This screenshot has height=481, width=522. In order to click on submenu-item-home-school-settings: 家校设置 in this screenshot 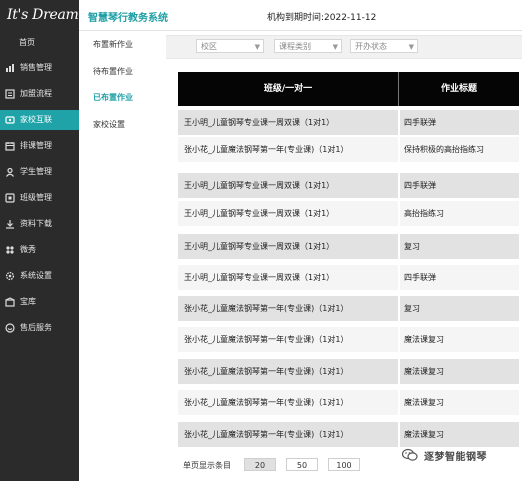, I will do `click(109, 124)`.